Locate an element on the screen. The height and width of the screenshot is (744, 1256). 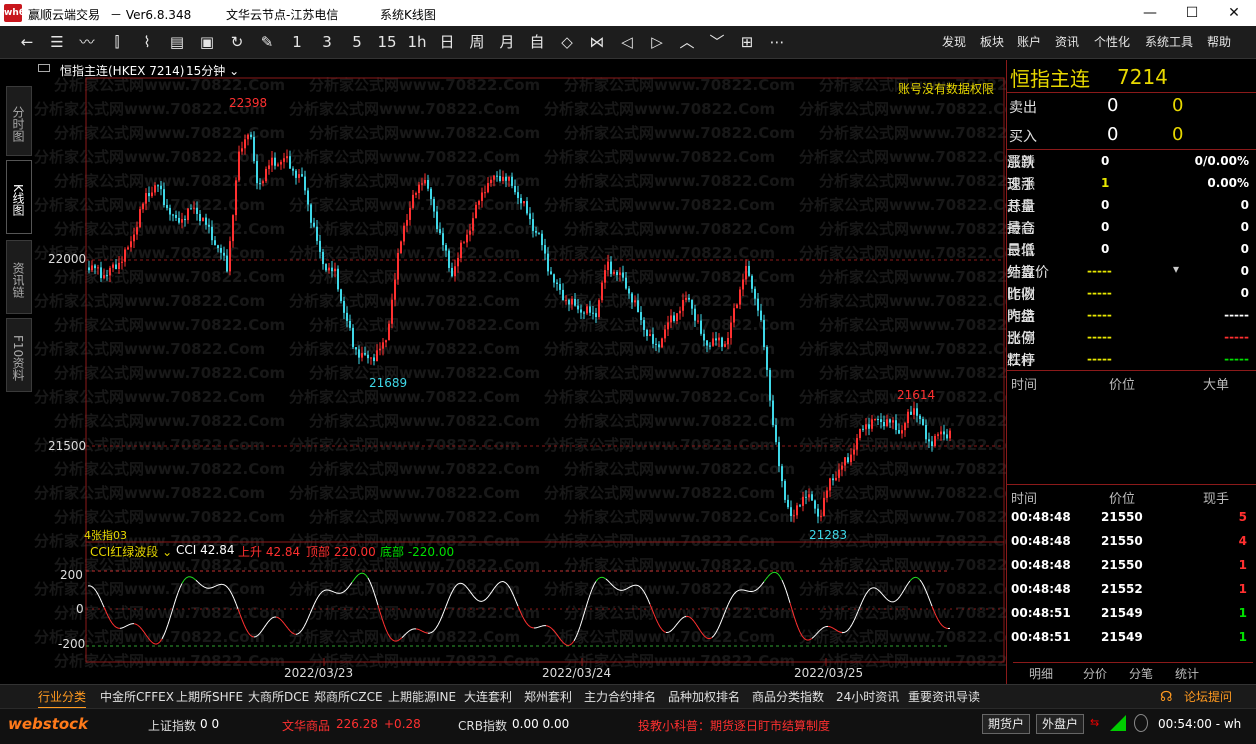
tab-news-chain: 资讯链 is located at coordinates (19, 277).